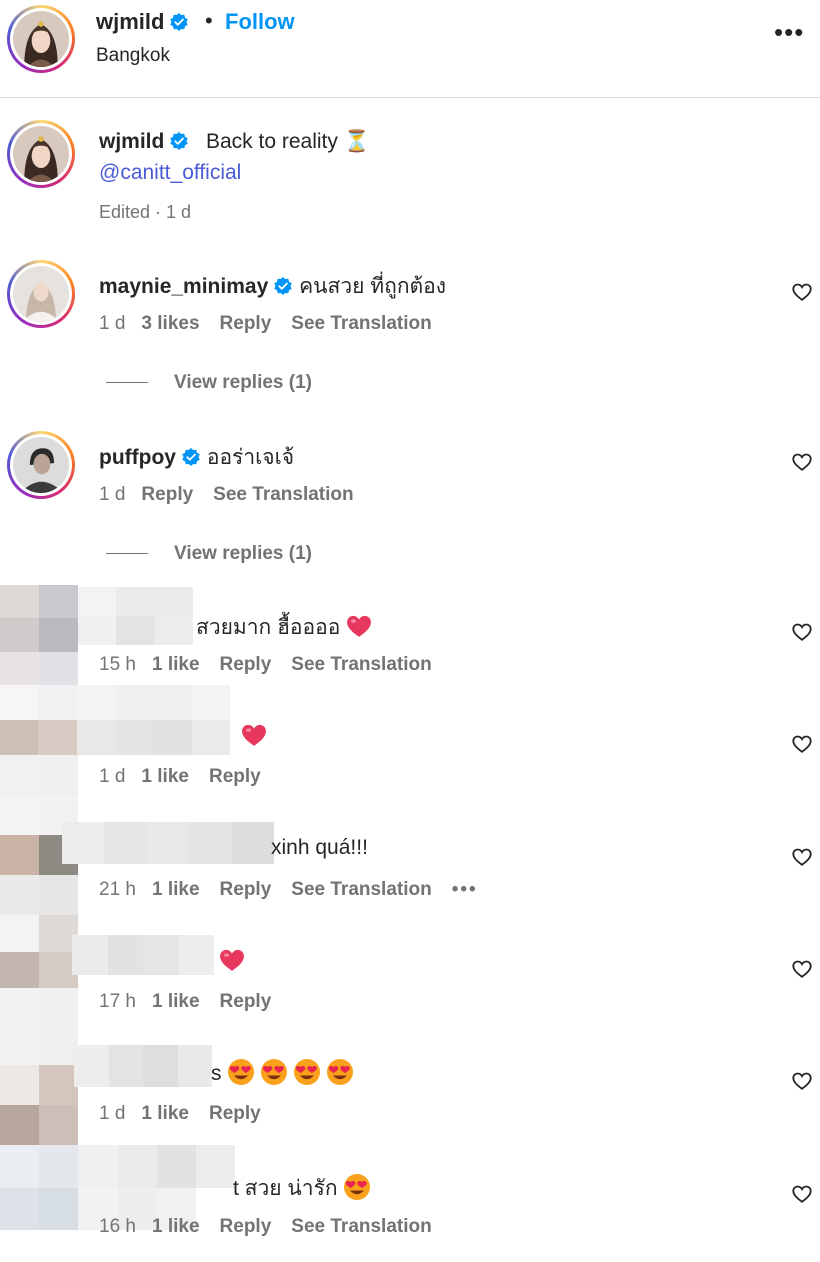 The width and height of the screenshot is (820, 1262). Describe the element at coordinates (285, 1072) in the screenshot. I see `comment-body: s` at that location.